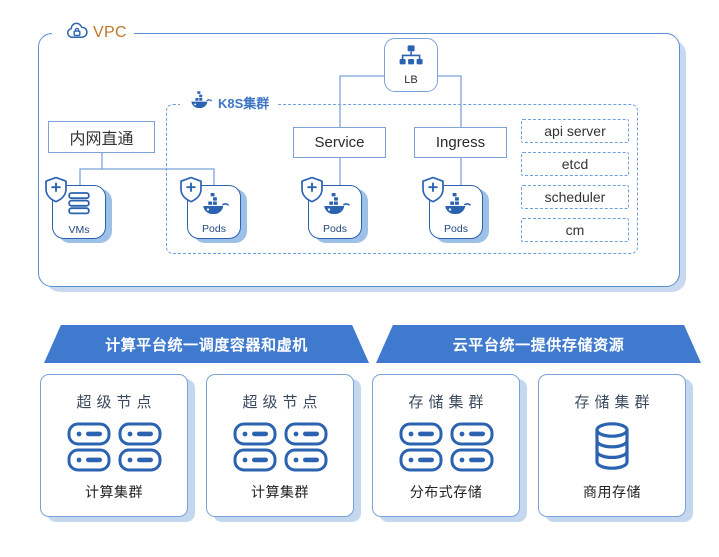 The width and height of the screenshot is (719, 557). I want to click on resource-card-subtitle: 商用存储, so click(612, 492).